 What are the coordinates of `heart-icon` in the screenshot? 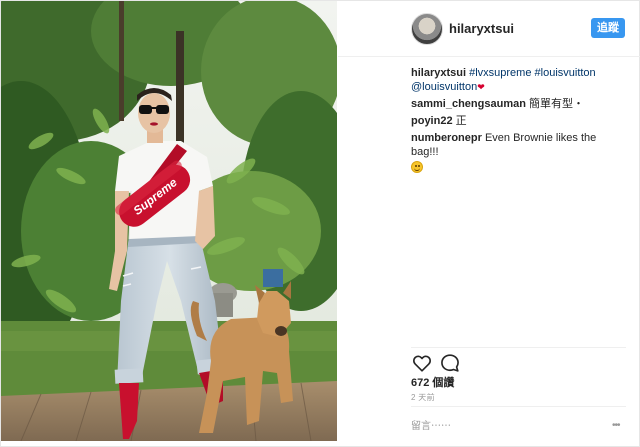 It's located at (422, 363).